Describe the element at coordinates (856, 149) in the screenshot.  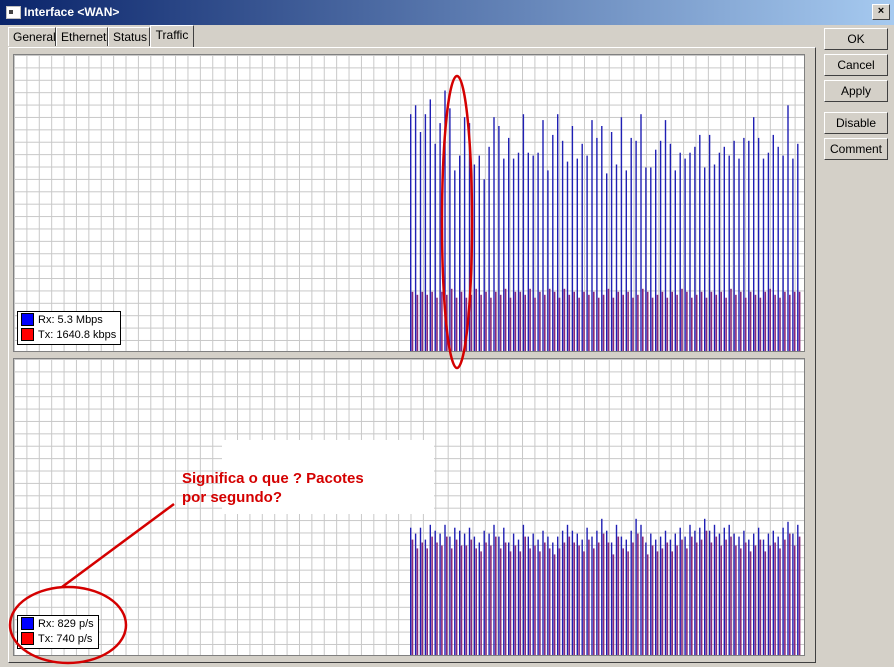
I see `comment-button: Comment` at that location.